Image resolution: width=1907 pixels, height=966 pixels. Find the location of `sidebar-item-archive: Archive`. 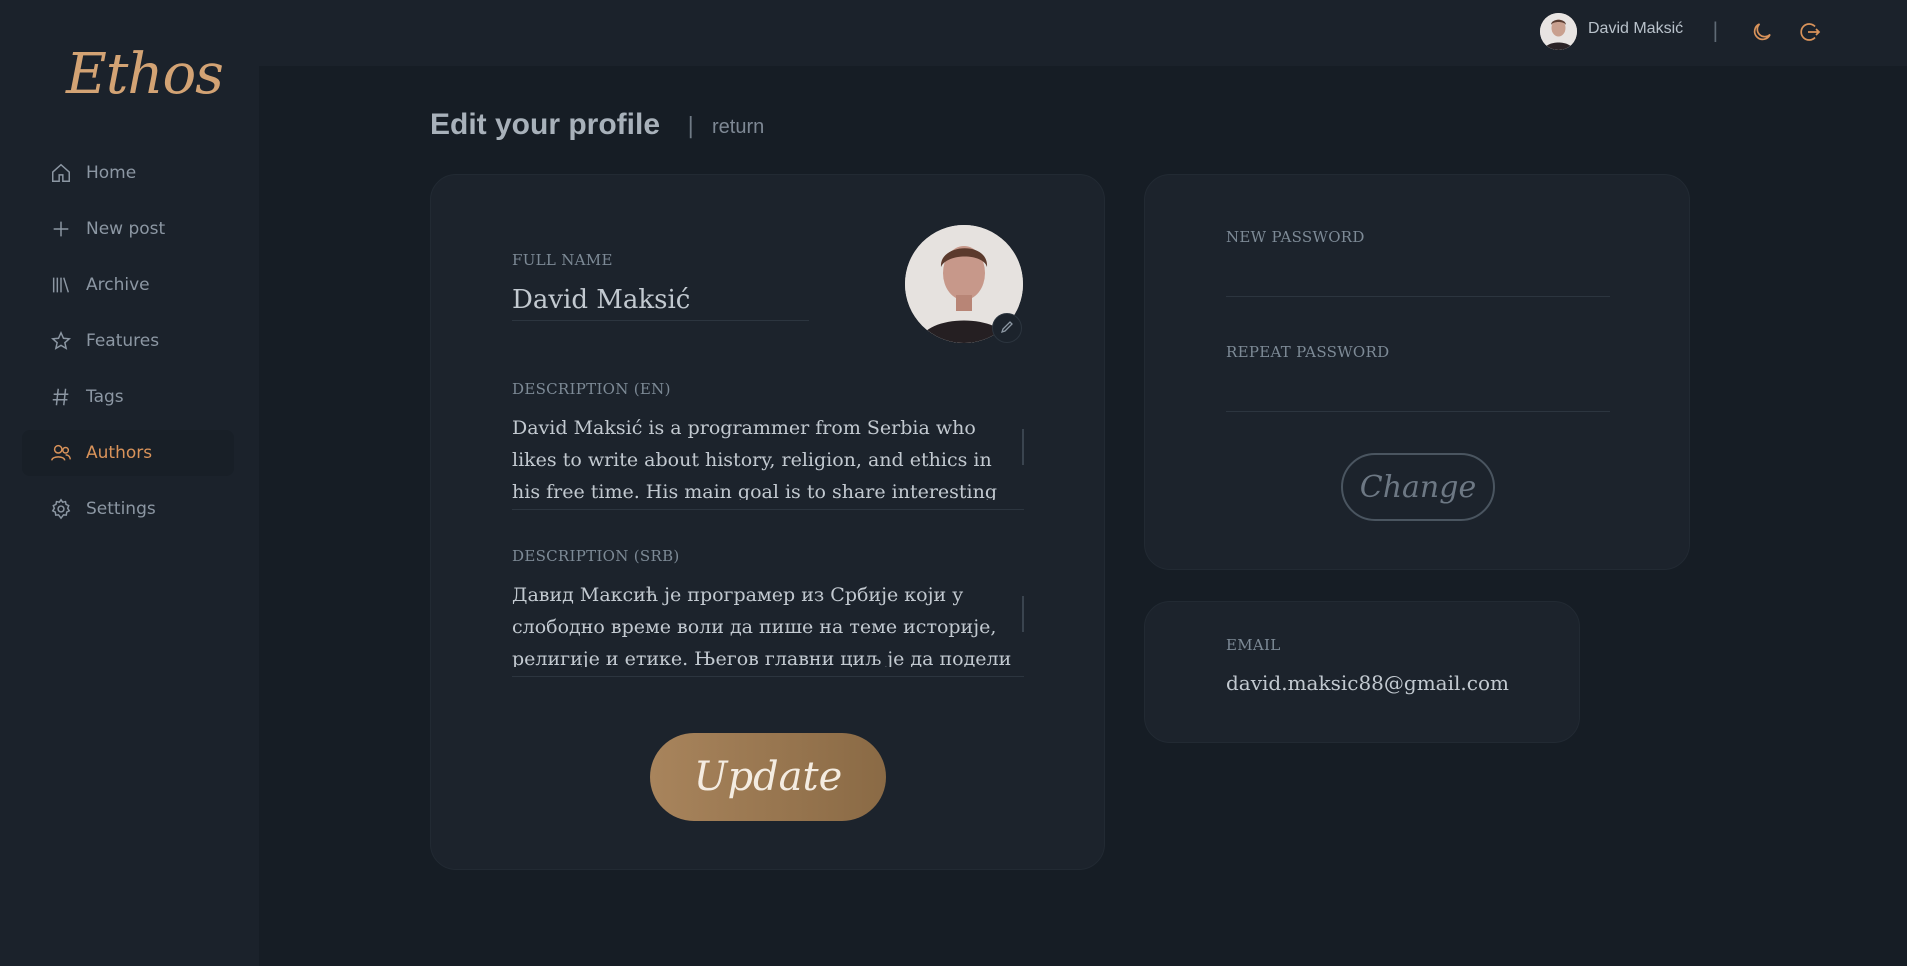

sidebar-item-archive: Archive is located at coordinates (128, 285).